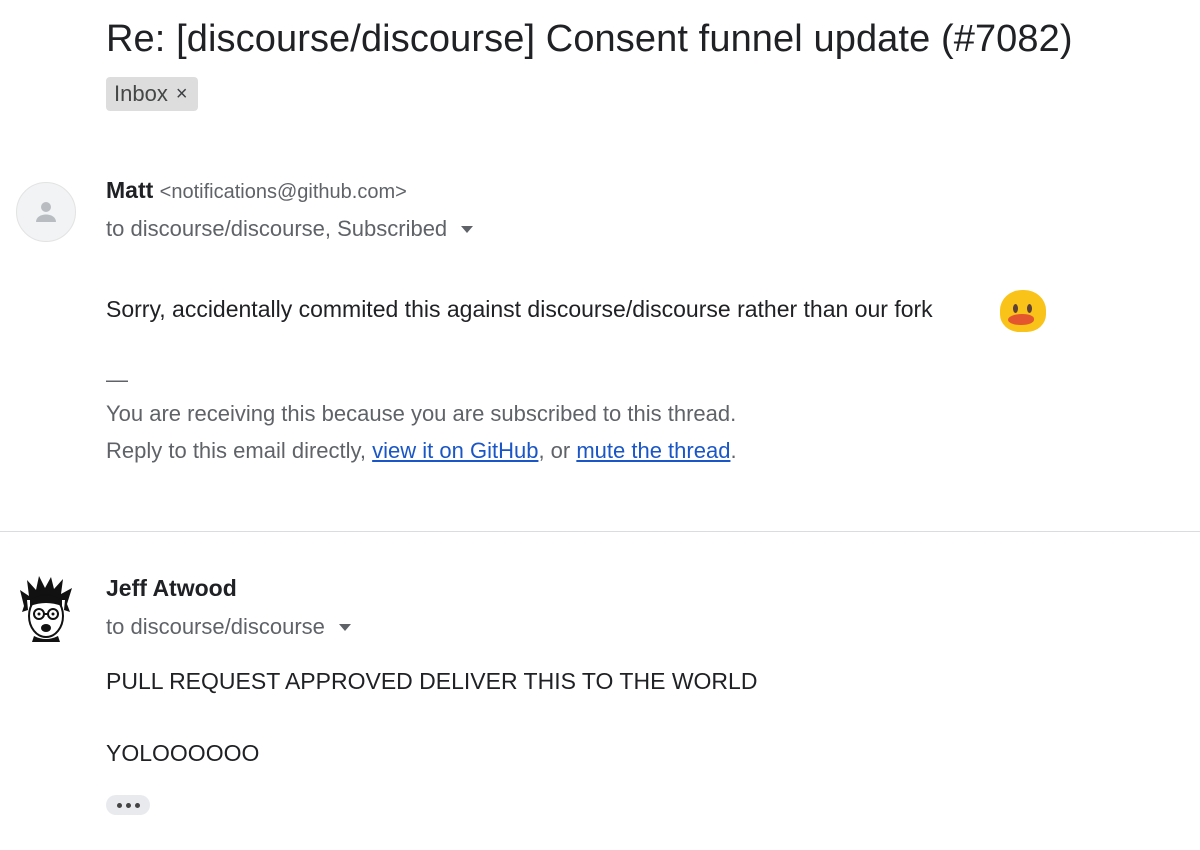  I want to click on inbox-label-chip: Inbox ×, so click(152, 94).